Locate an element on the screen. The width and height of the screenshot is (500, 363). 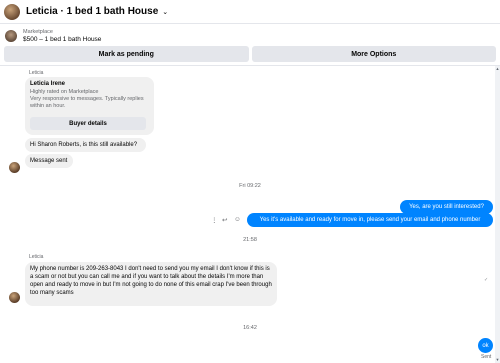
timestamp: Fri 09:22 is located at coordinates (250, 186).